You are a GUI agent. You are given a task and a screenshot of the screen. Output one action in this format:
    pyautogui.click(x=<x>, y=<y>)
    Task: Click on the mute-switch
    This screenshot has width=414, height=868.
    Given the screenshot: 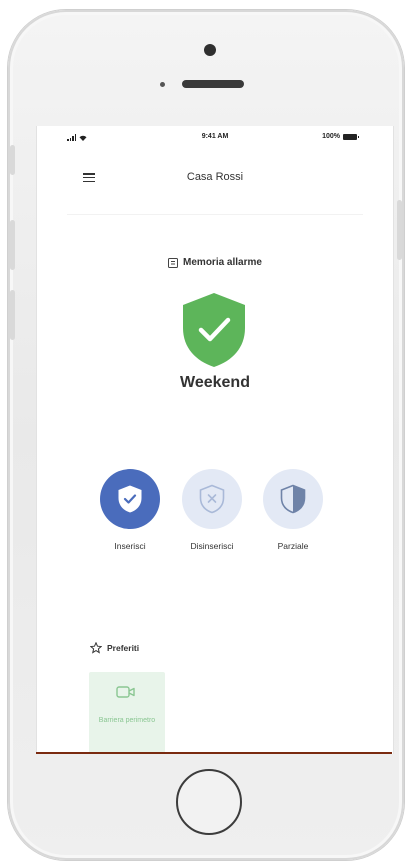 What is the action you would take?
    pyautogui.click(x=12, y=160)
    